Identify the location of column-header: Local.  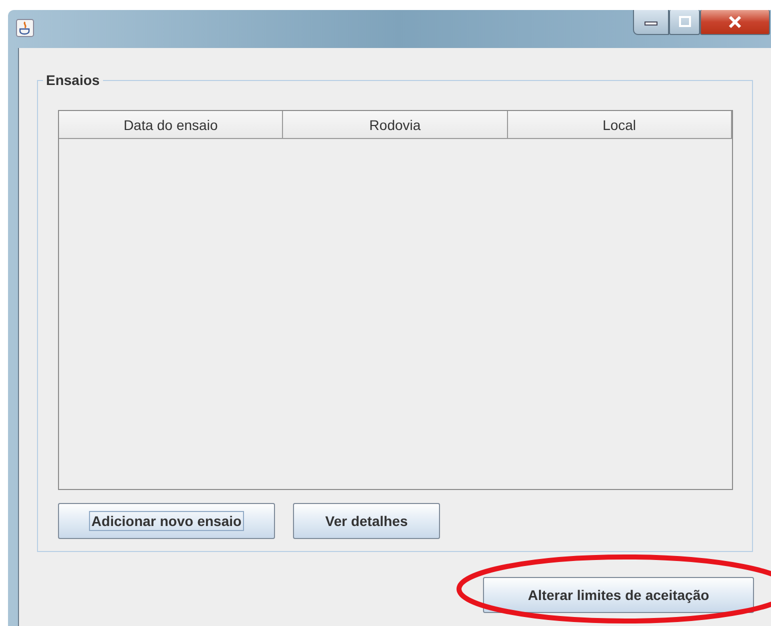
(620, 124).